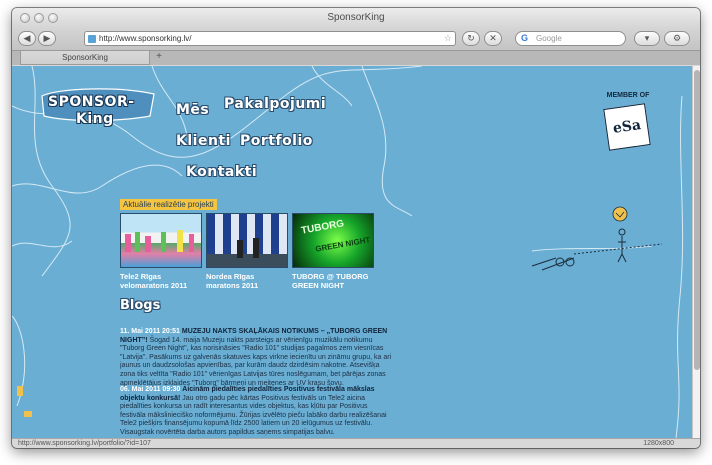 This screenshot has width=712, height=465. What do you see at coordinates (140, 305) in the screenshot?
I see `blogs-heading: Blogs` at bounding box center [140, 305].